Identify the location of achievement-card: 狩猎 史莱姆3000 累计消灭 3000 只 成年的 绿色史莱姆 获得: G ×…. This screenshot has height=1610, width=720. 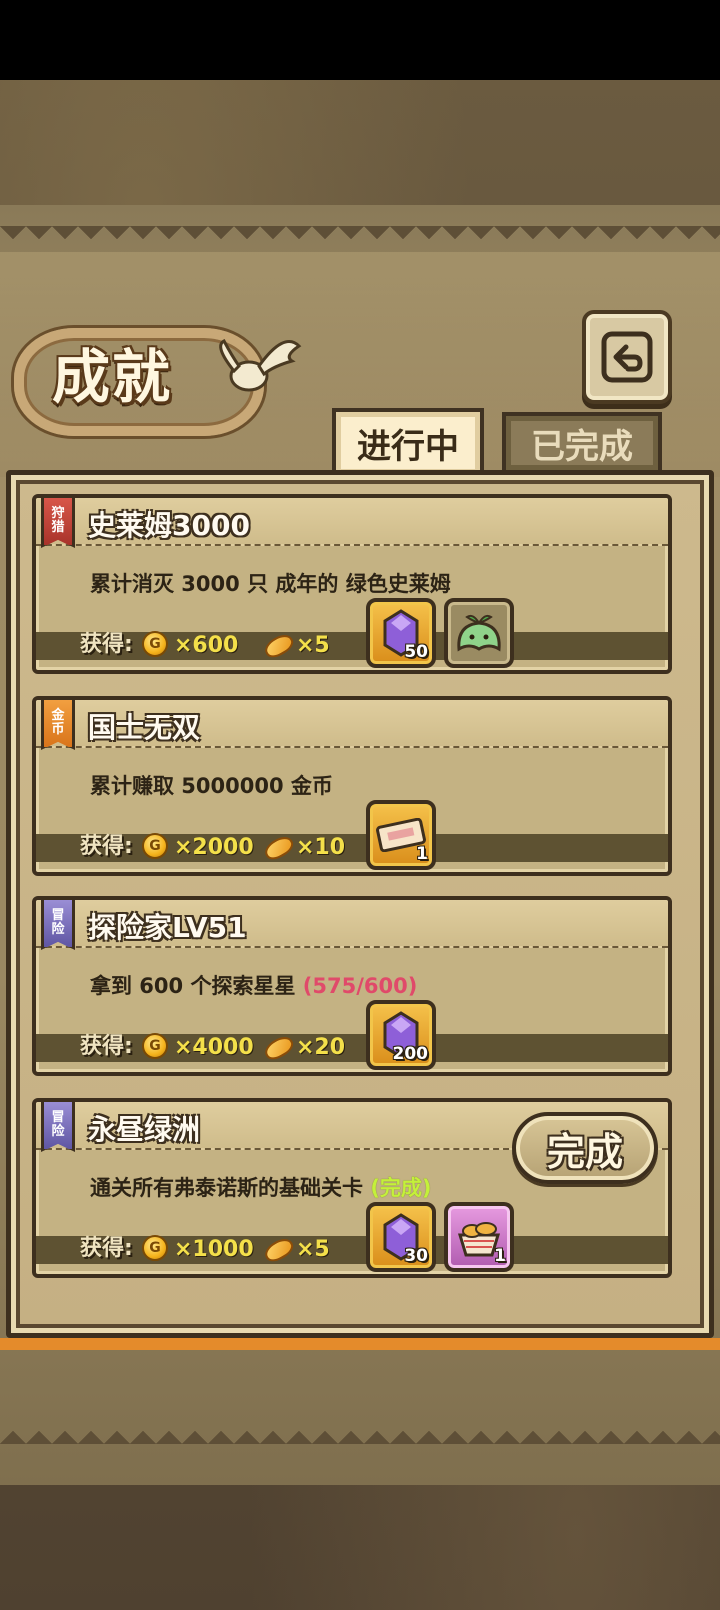
(352, 584).